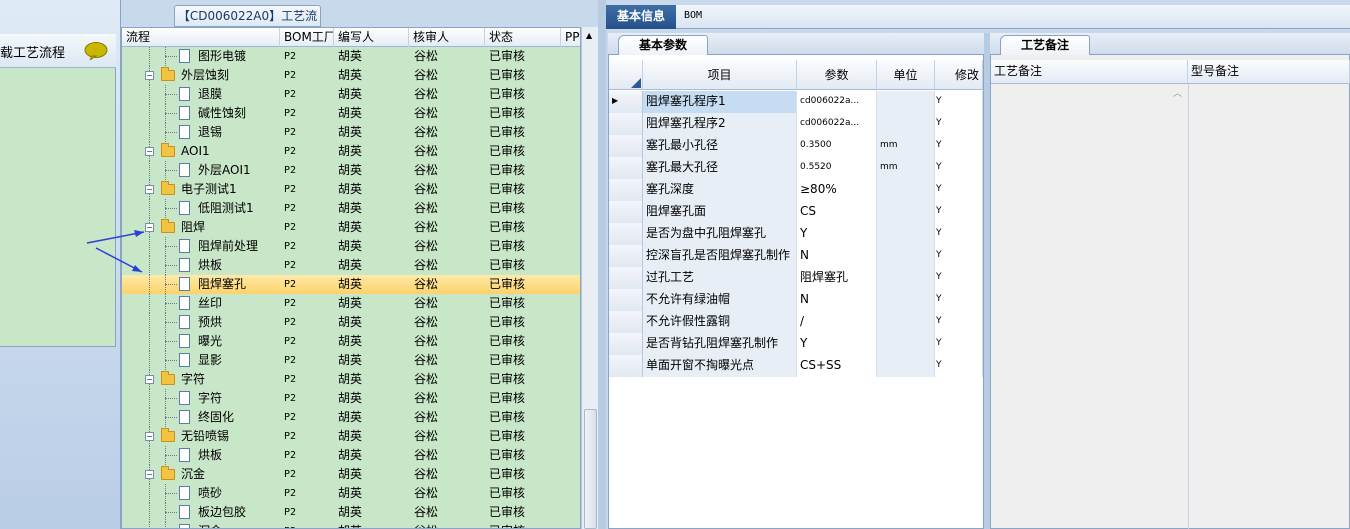 The height and width of the screenshot is (529, 1350). Describe the element at coordinates (1089, 72) in the screenshot. I see `col-header-process-notes: 工艺备注` at that location.